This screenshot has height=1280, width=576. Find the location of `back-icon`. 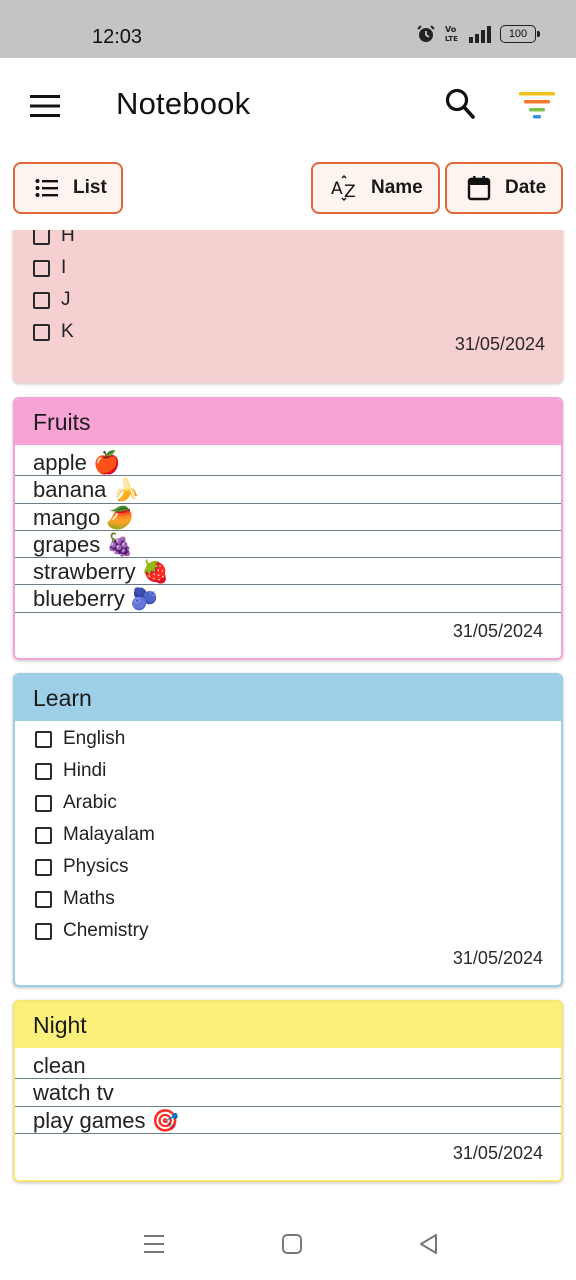

back-icon is located at coordinates (429, 1244).